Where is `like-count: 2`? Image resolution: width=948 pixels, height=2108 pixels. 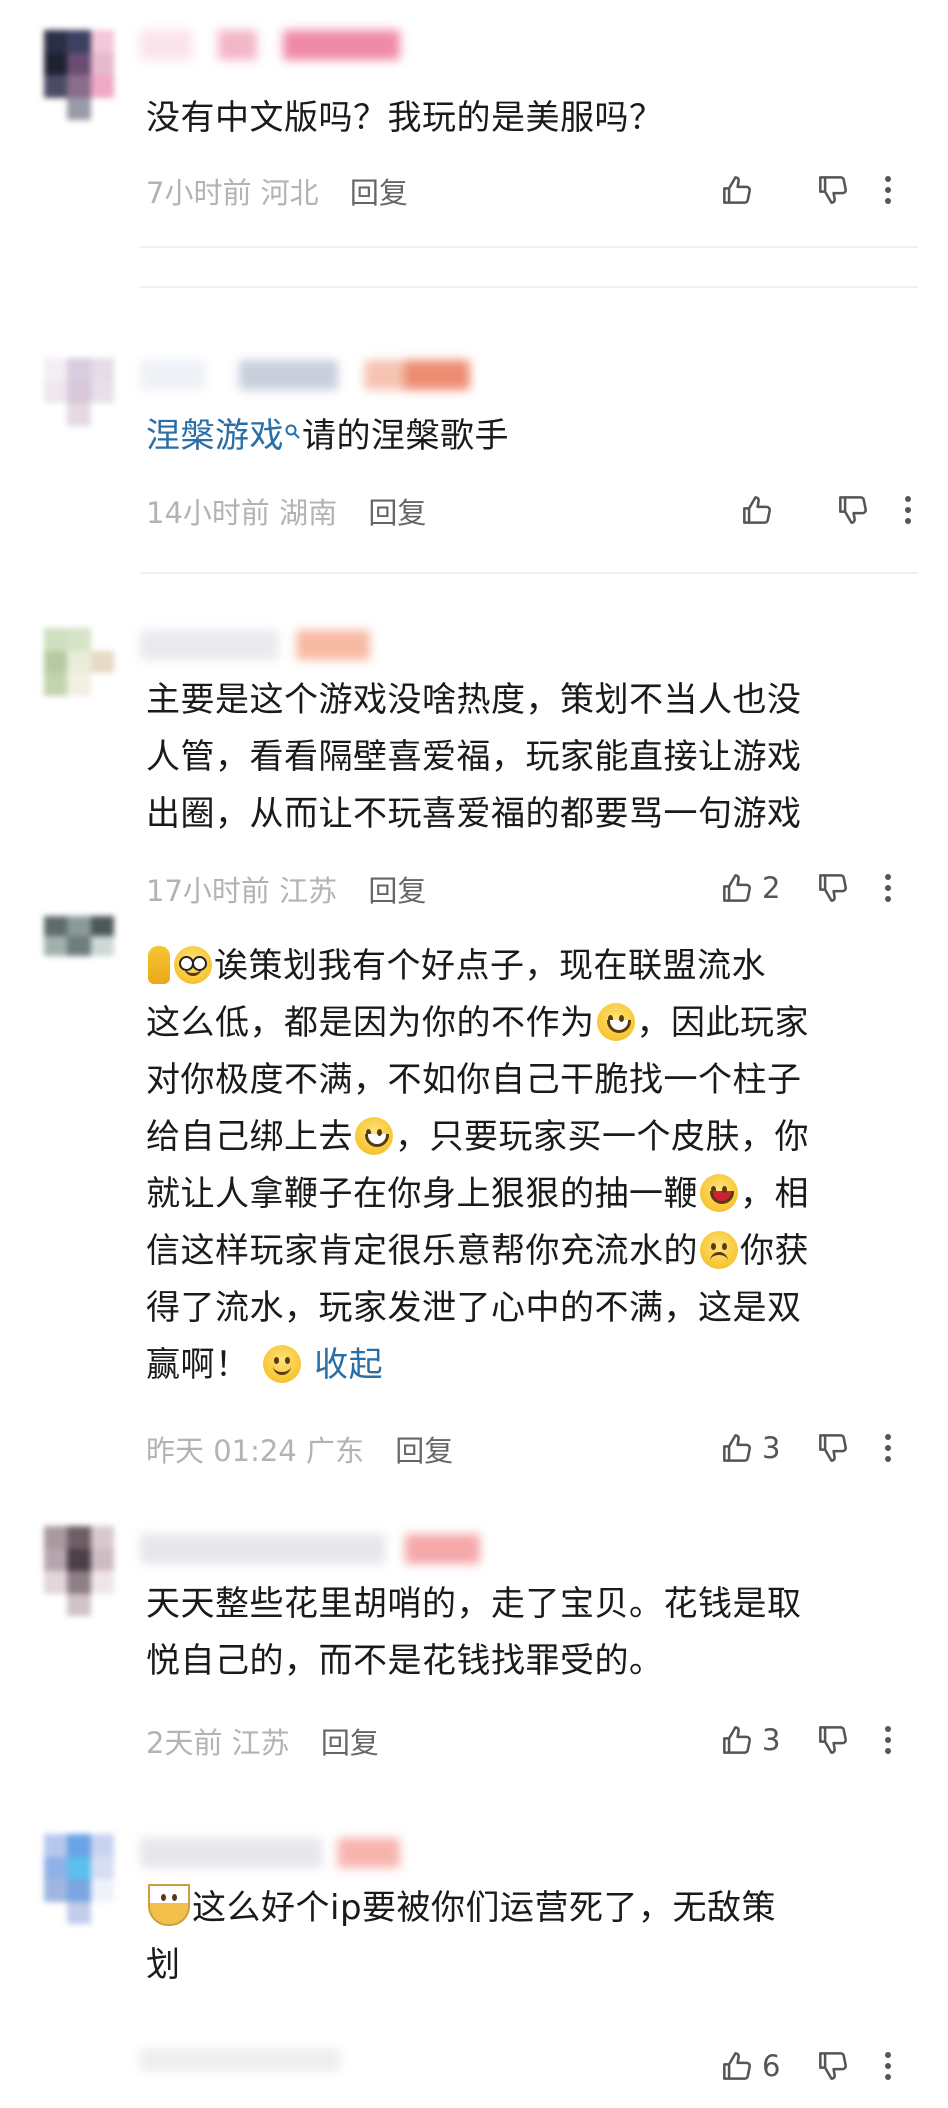 like-count: 2 is located at coordinates (771, 888).